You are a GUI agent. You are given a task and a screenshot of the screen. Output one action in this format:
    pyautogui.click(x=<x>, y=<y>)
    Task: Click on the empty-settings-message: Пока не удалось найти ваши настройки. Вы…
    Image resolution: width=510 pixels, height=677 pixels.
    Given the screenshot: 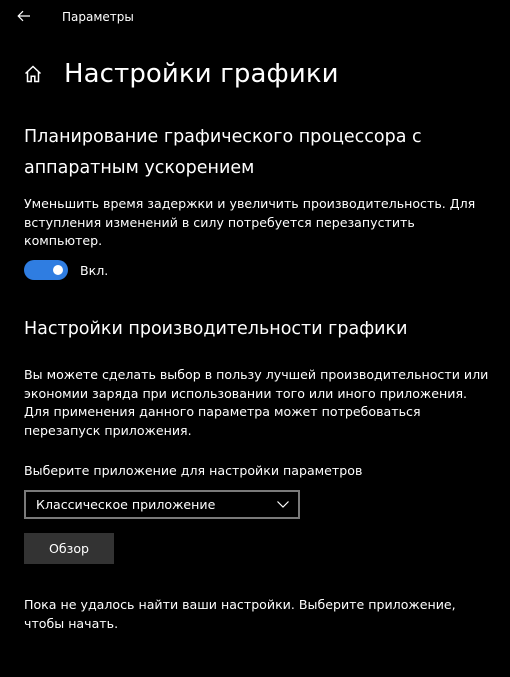 What is the action you would take?
    pyautogui.click(x=240, y=614)
    